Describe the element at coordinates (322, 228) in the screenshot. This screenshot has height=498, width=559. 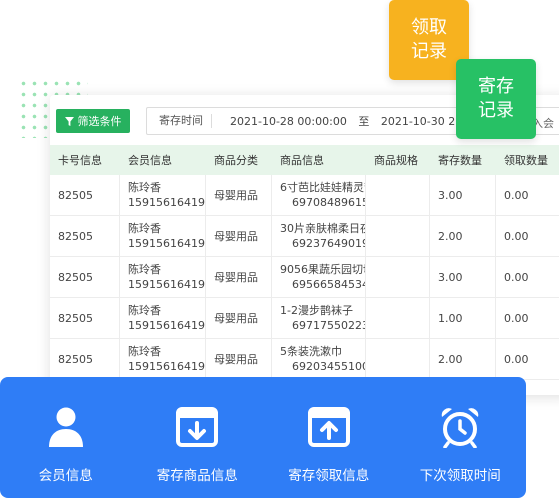
I see `product-name: 30片亲肤棉柔日夜组` at that location.